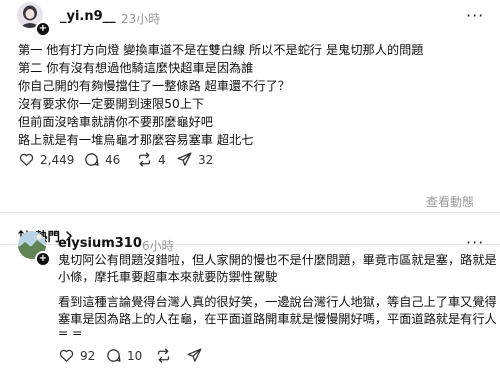  I want to click on share-button, so click(194, 355).